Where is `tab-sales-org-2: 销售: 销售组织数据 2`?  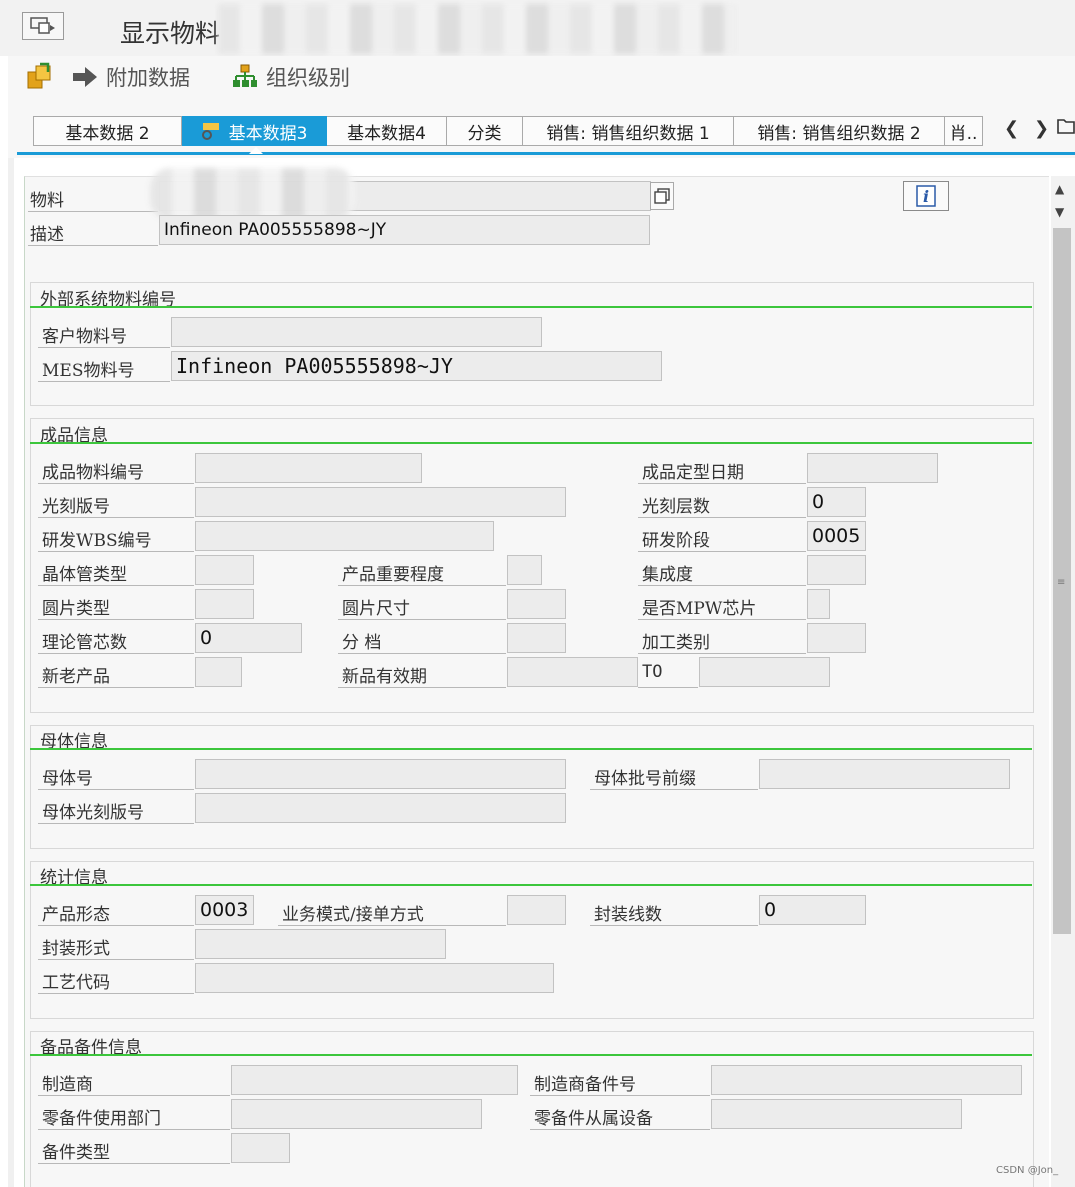 tab-sales-org-2: 销售: 销售组织数据 2 is located at coordinates (839, 131).